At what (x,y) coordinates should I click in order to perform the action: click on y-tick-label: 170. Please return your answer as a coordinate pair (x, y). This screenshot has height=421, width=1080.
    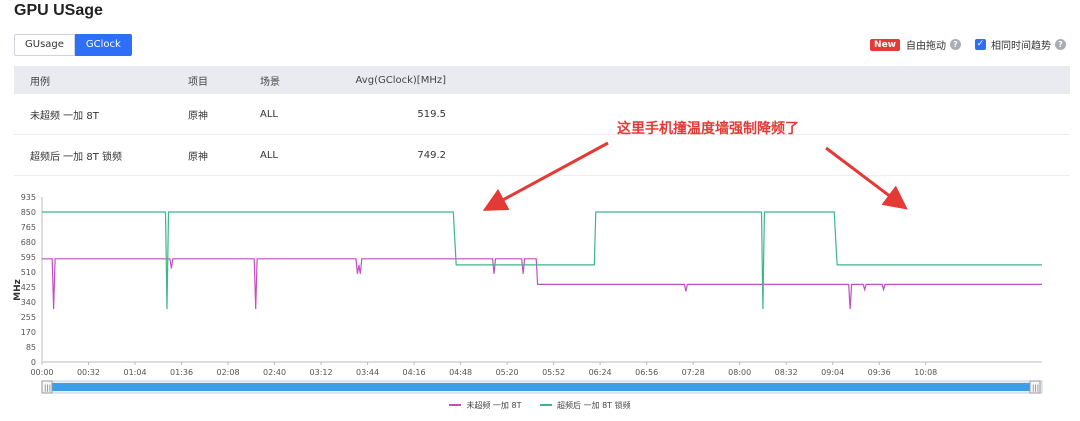
    Looking at the image, I should click on (28, 332).